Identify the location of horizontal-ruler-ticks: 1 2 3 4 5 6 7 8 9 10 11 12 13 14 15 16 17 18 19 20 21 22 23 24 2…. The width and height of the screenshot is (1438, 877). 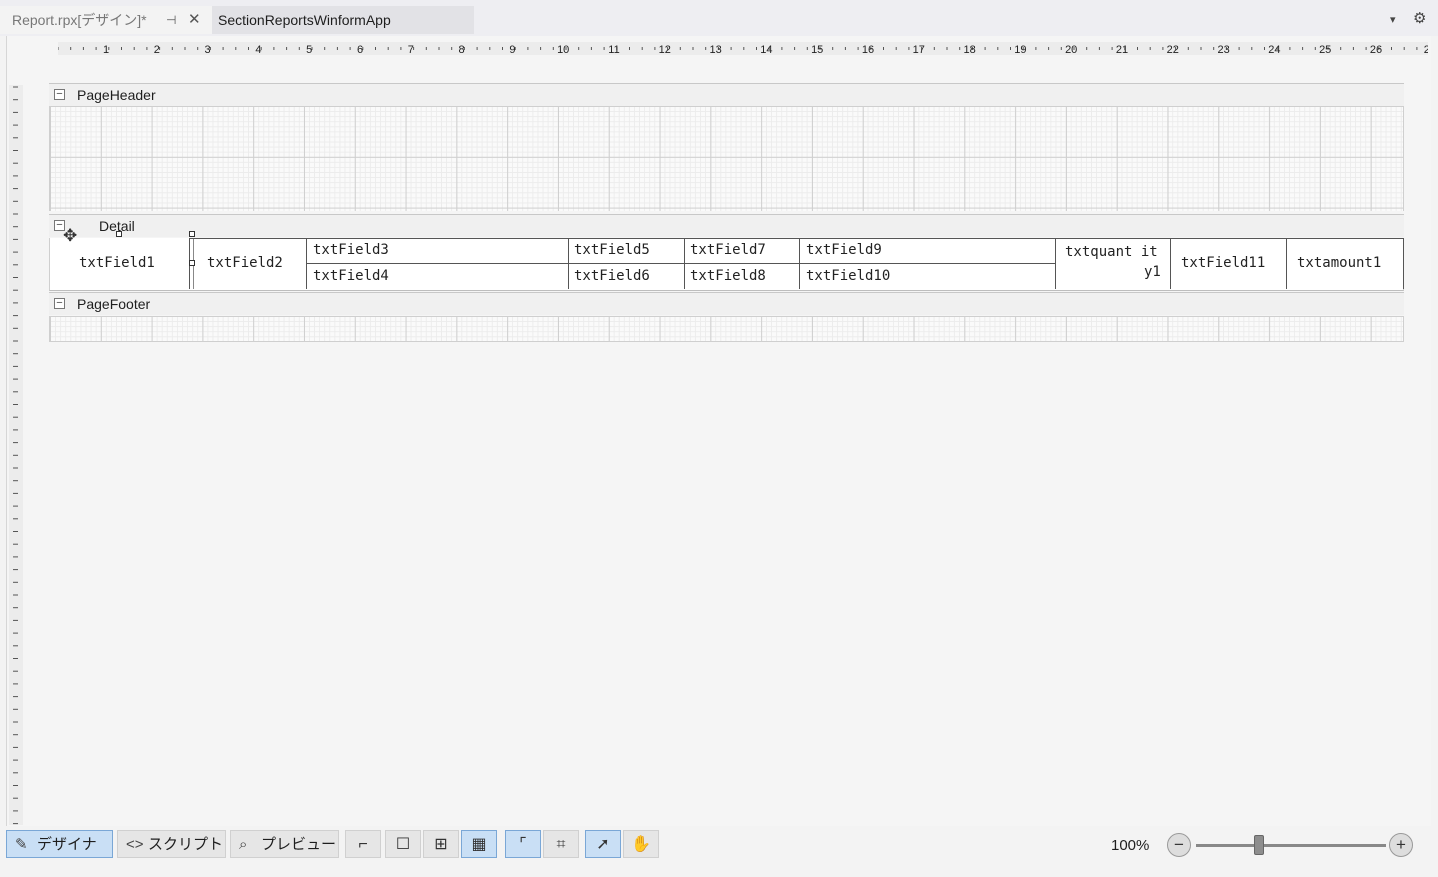
(743, 49).